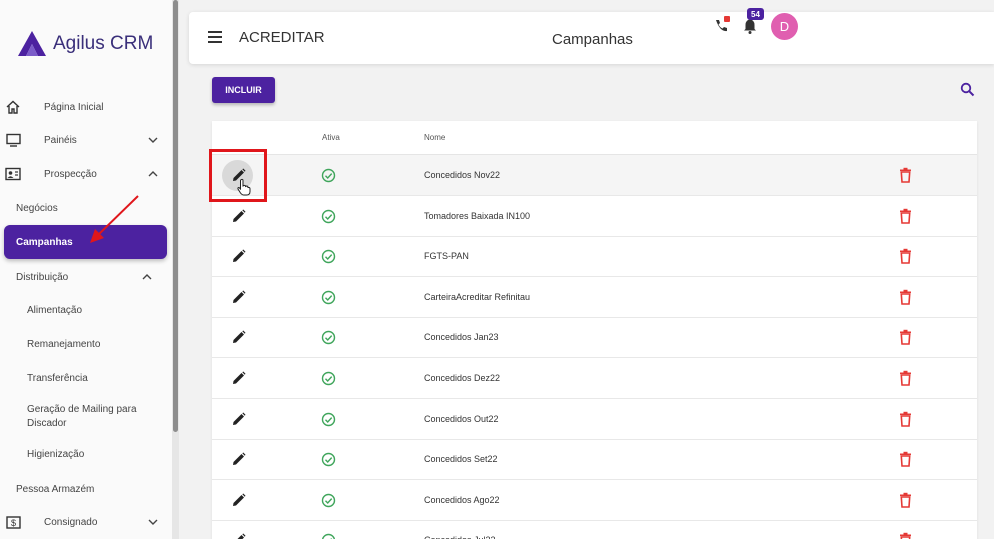 The height and width of the screenshot is (539, 994). I want to click on table-row: Concedidos Jul22, so click(594, 529).